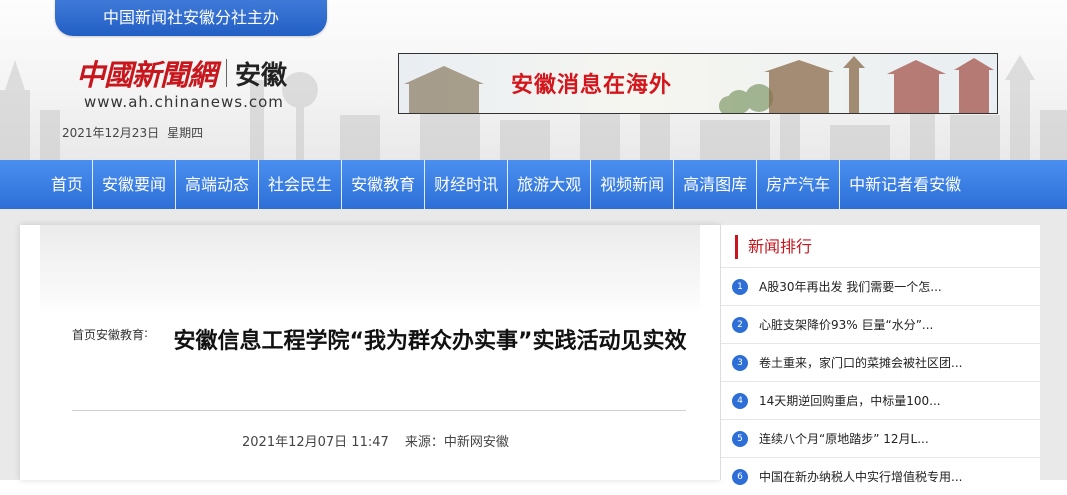  I want to click on breadcrumb-section: 安徽教育, so click(120, 334).